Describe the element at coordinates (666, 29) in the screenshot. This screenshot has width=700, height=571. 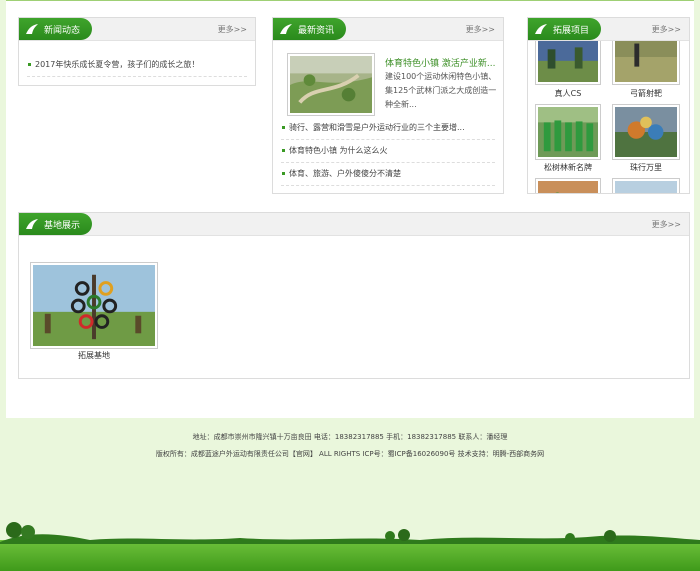
I see `expand-more-link: 更多>>` at that location.